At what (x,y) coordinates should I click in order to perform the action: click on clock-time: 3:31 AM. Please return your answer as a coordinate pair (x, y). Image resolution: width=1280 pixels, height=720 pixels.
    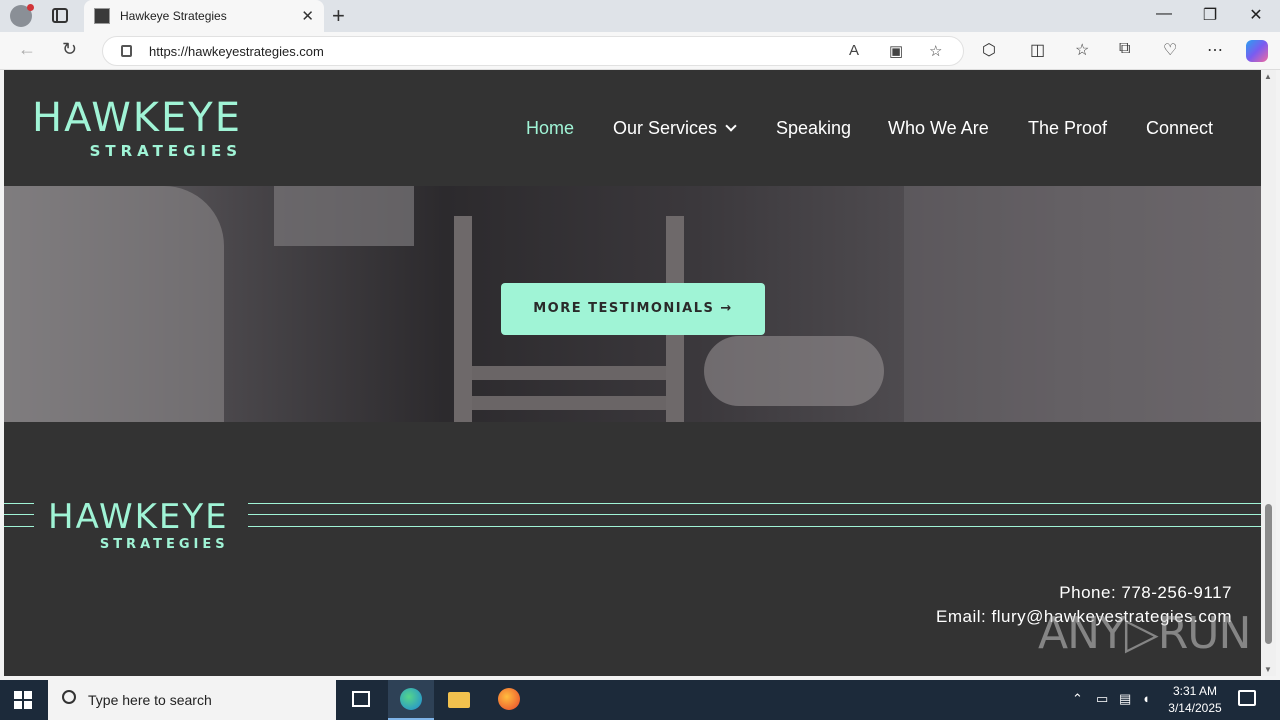
    Looking at the image, I should click on (1195, 691).